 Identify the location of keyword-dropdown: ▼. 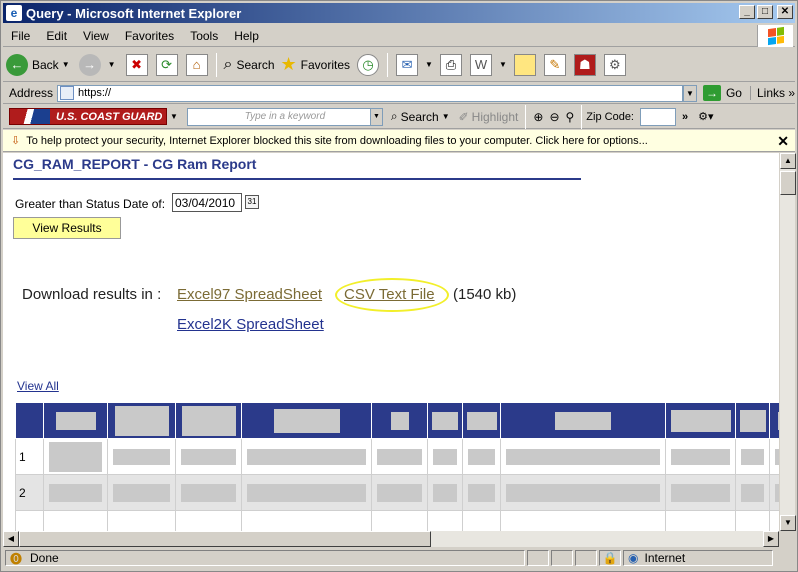
(375, 116).